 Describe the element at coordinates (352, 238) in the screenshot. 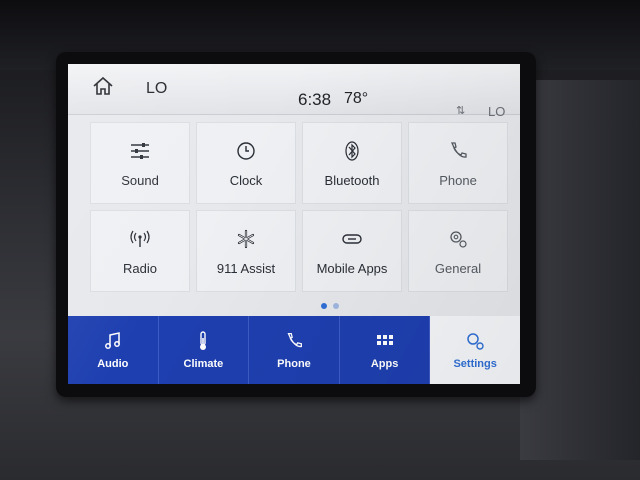

I see `link-icon` at that location.